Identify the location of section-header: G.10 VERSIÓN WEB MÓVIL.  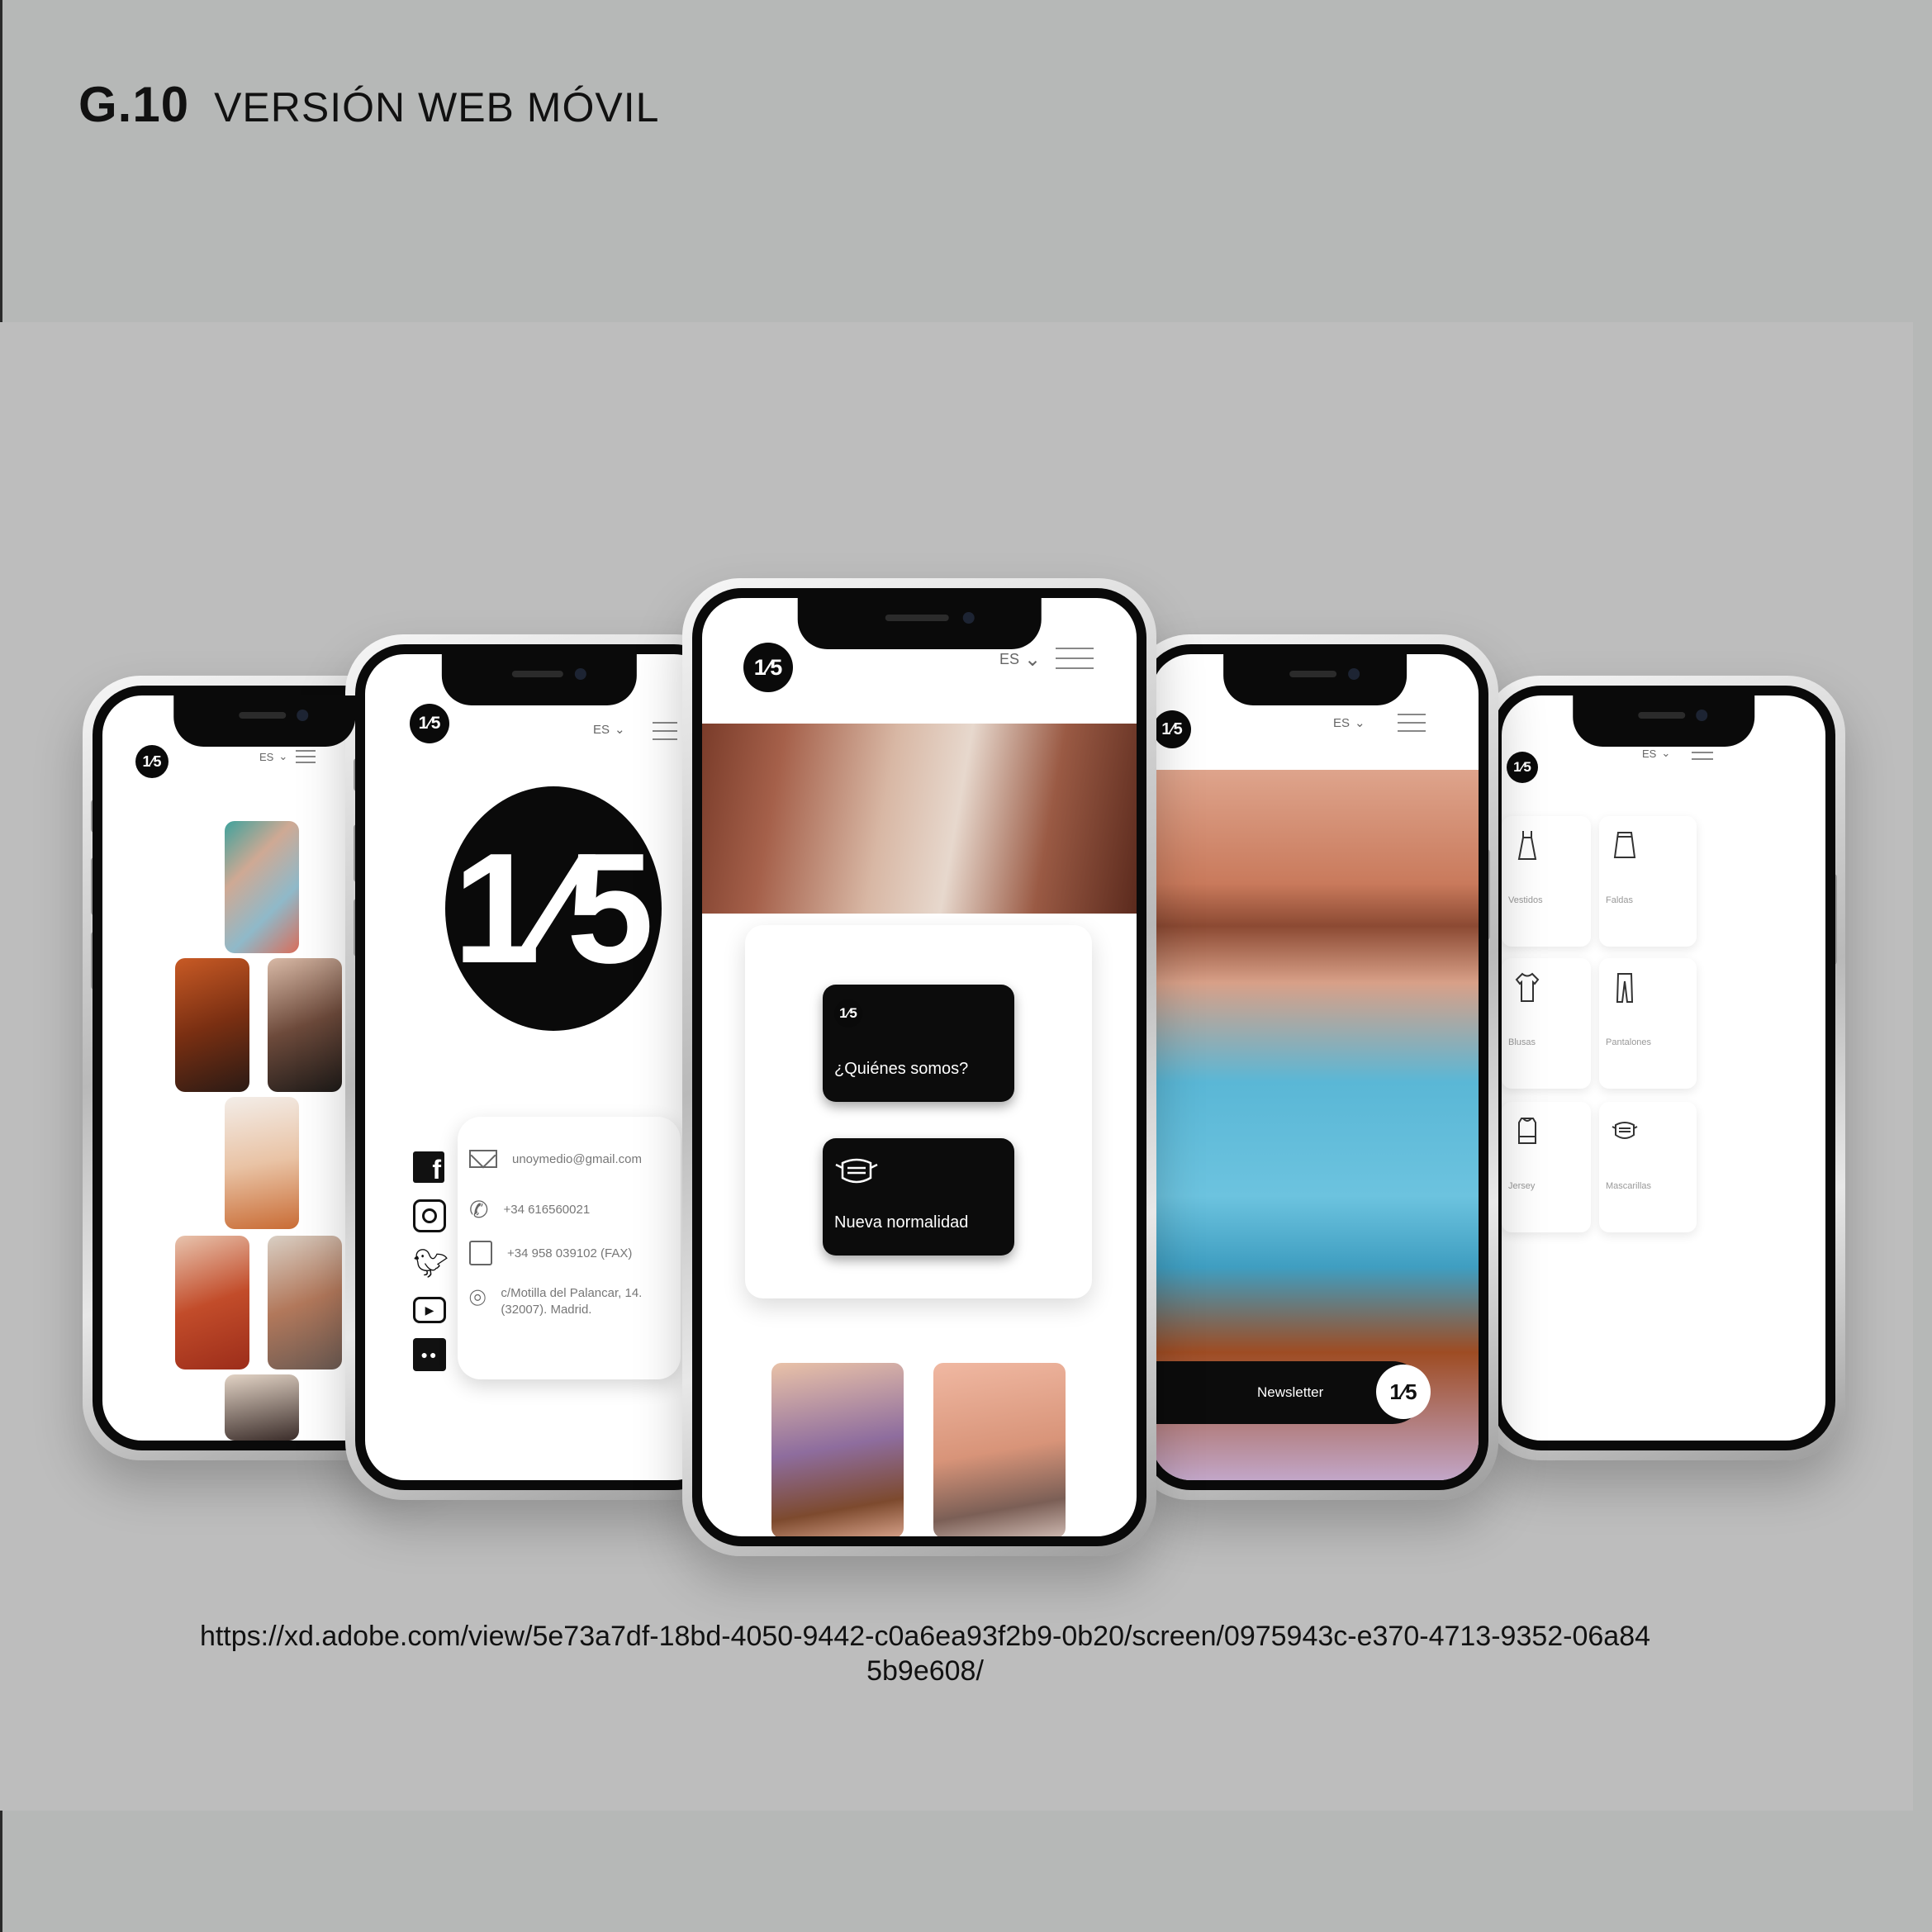
(369, 104).